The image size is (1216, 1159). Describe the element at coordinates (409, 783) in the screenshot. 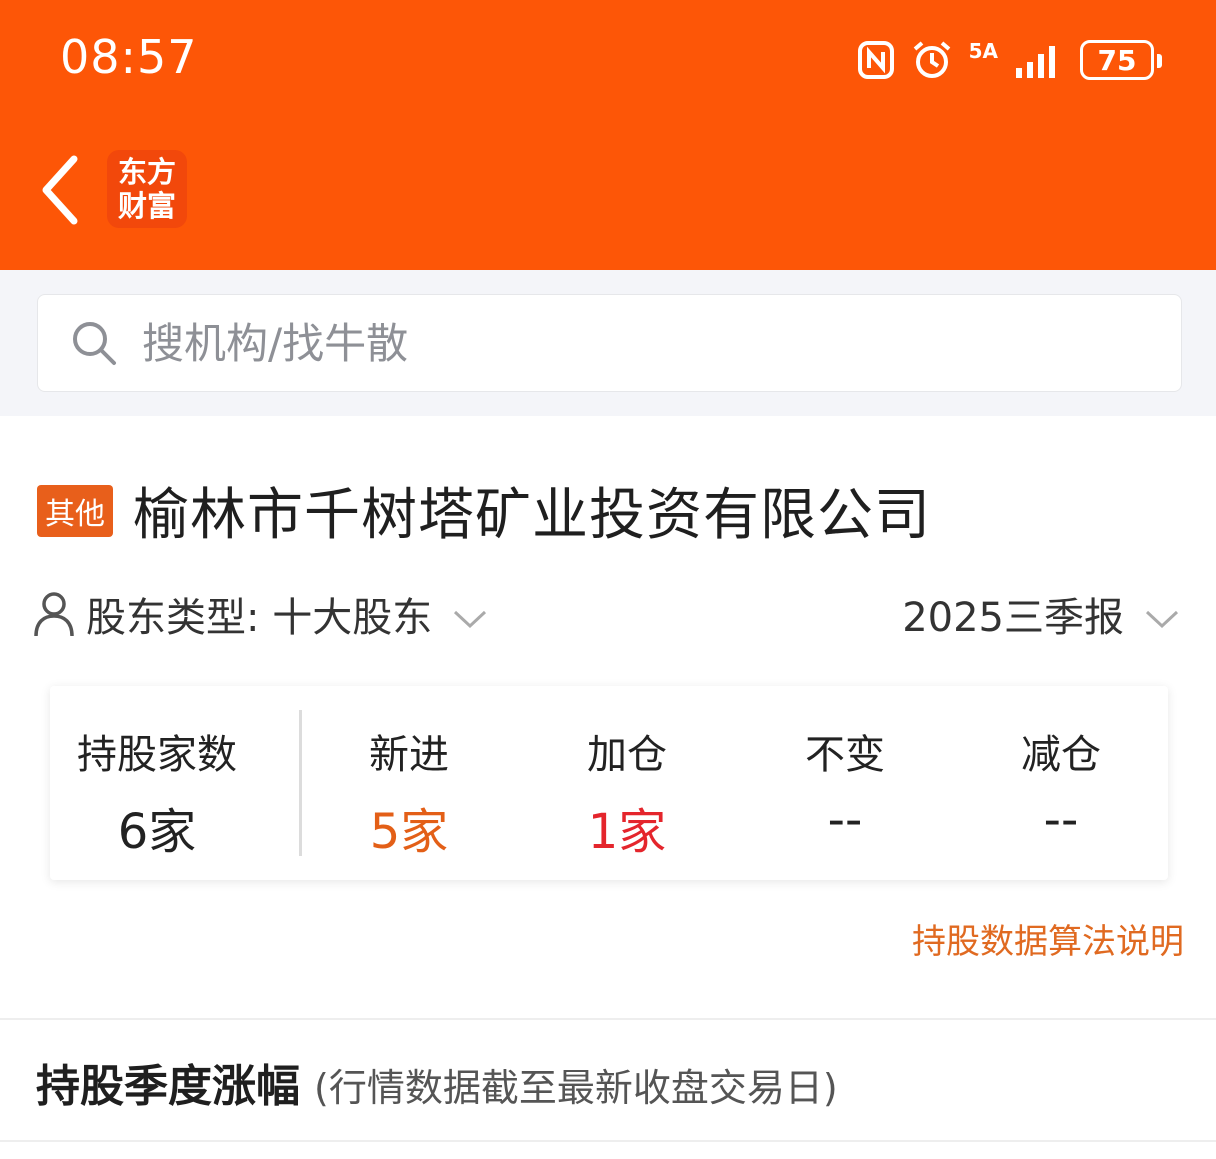

I see `stat-new: 新进 5家` at that location.